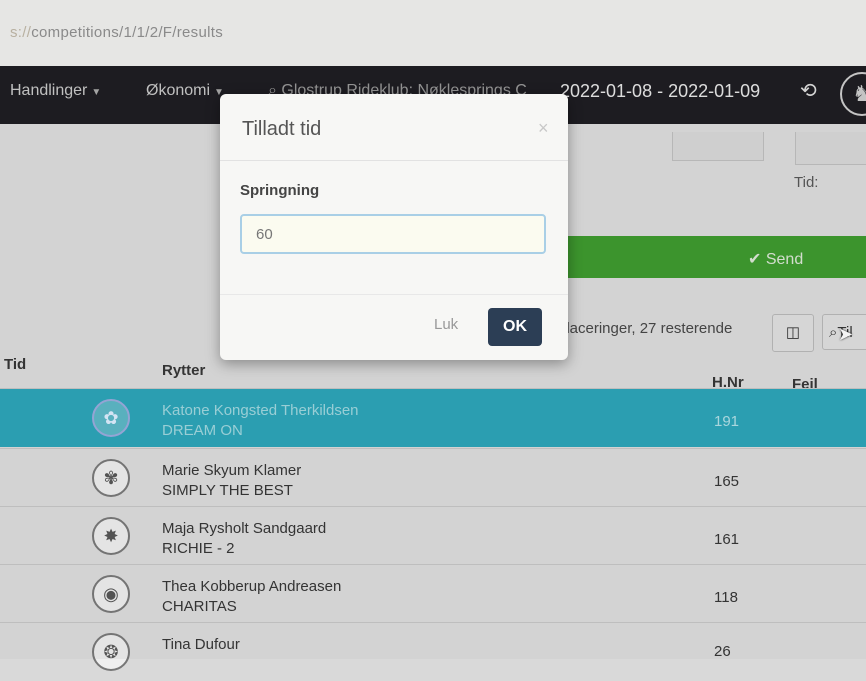  What do you see at coordinates (433, 33) in the screenshot?
I see `browser-url-bar: s://competitions/1/1/2/F/results` at bounding box center [433, 33].